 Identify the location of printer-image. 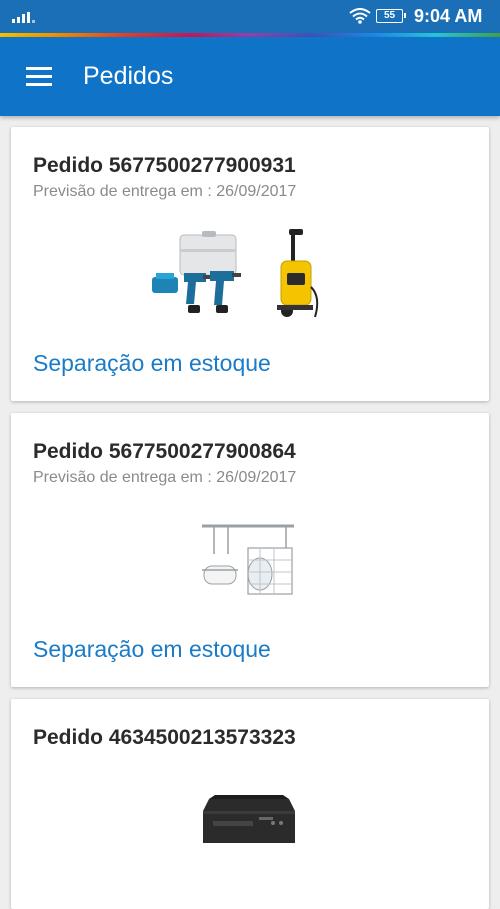
(249, 819).